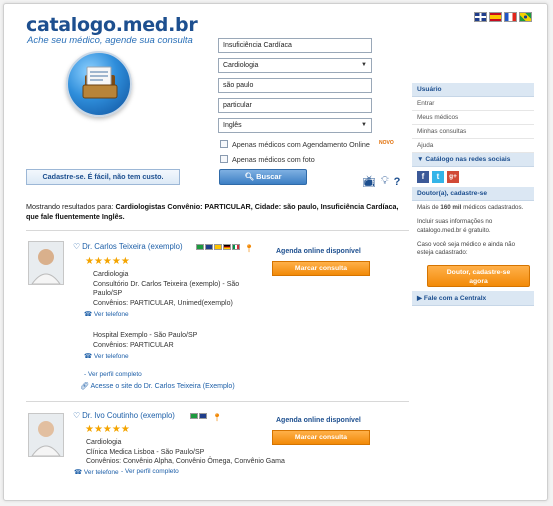  What do you see at coordinates (163, 303) in the screenshot?
I see `doctor-insurance-1: Convênios: PARTICULAR, Unimed(exemplo)` at bounding box center [163, 303].